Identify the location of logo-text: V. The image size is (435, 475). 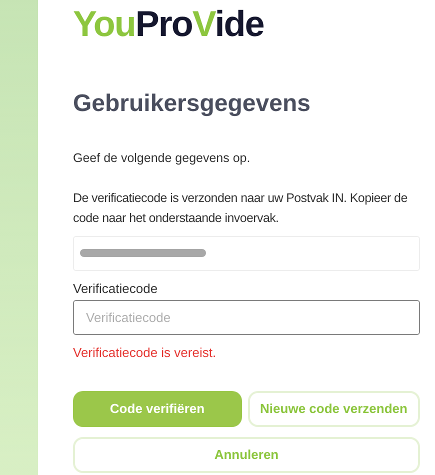
(203, 23).